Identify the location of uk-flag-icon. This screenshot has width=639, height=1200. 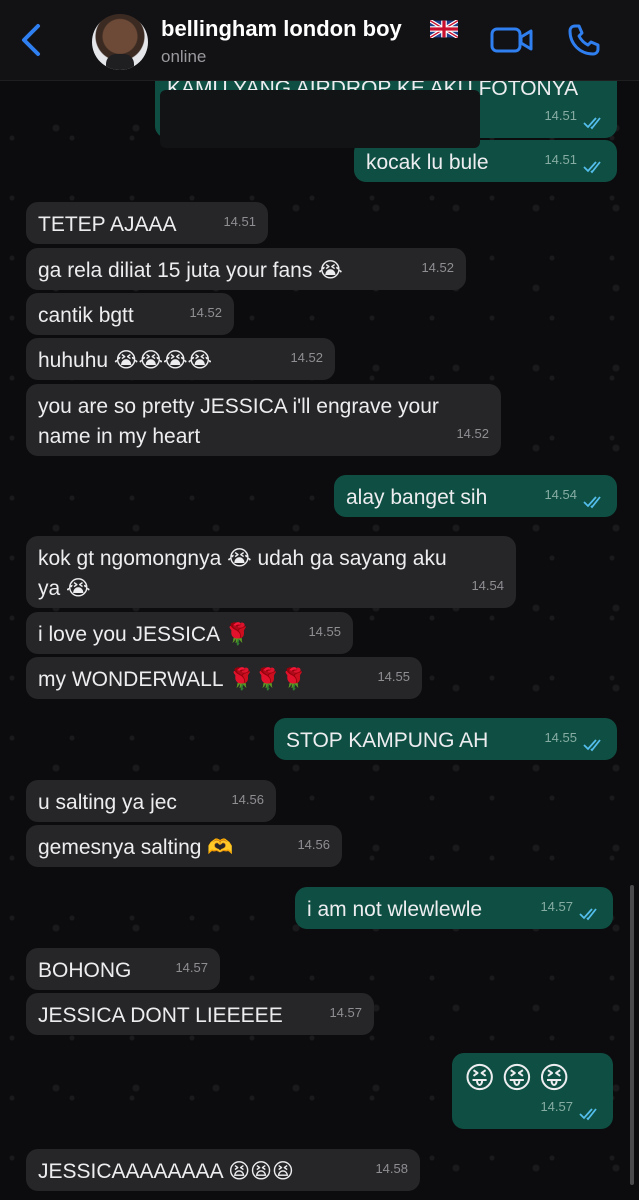
(444, 29).